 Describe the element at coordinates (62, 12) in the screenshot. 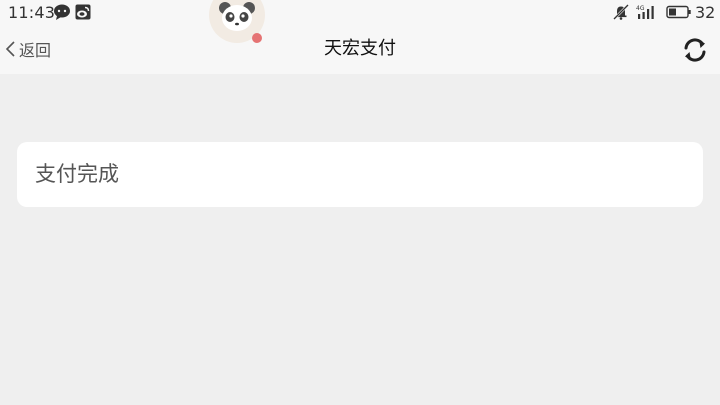

I see `chat-bubble-icon` at that location.